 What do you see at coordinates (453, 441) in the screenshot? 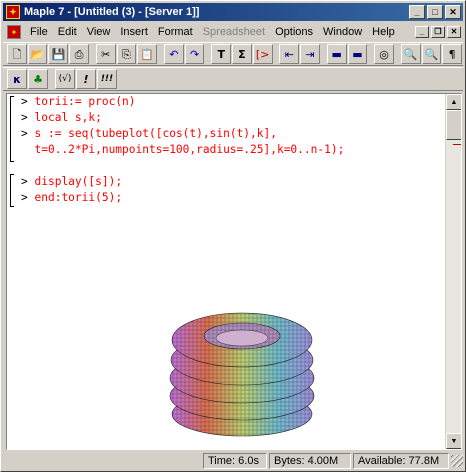
I see `scroll-down-icon: ▼` at bounding box center [453, 441].